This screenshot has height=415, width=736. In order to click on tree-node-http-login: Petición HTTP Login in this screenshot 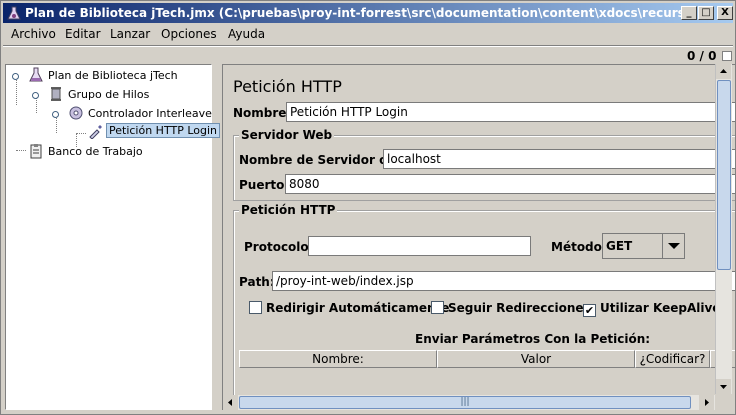, I will do `click(154, 132)`.